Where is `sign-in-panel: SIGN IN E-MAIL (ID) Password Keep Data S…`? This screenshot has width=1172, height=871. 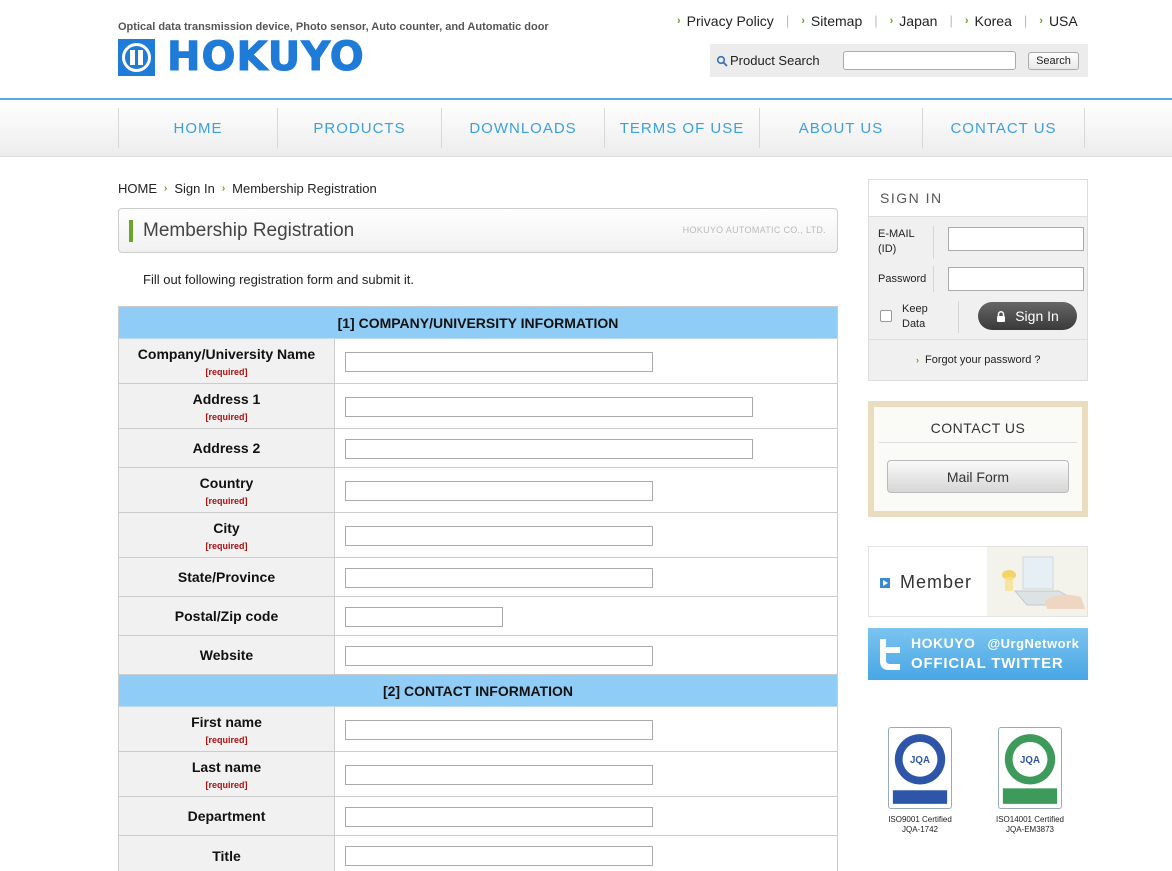
sign-in-panel: SIGN IN E-MAIL (ID) Password Keep Data S… is located at coordinates (978, 280).